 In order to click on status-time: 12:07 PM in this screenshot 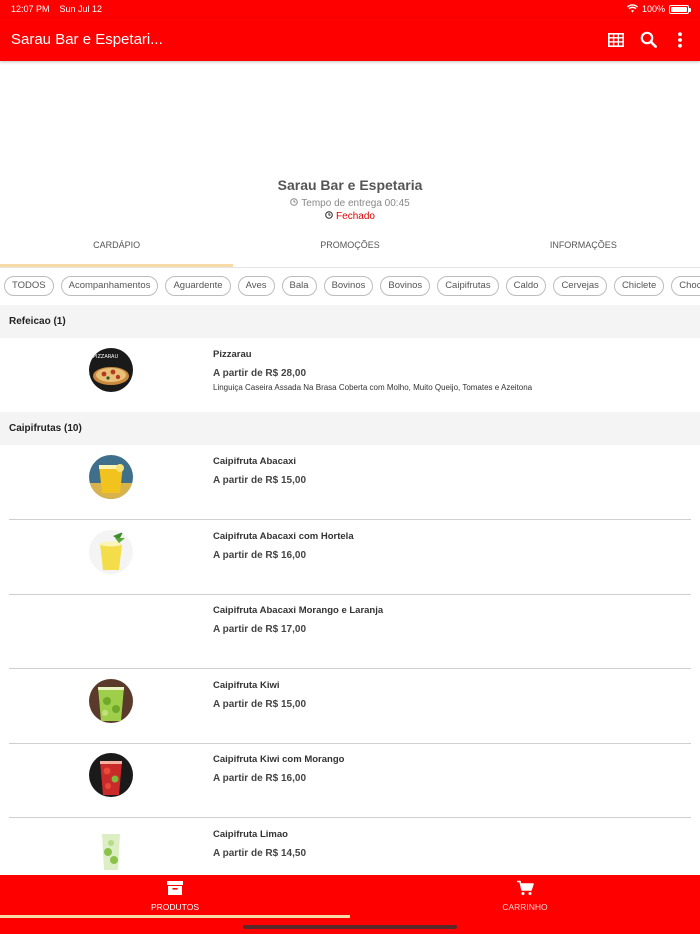, I will do `click(30, 9)`.